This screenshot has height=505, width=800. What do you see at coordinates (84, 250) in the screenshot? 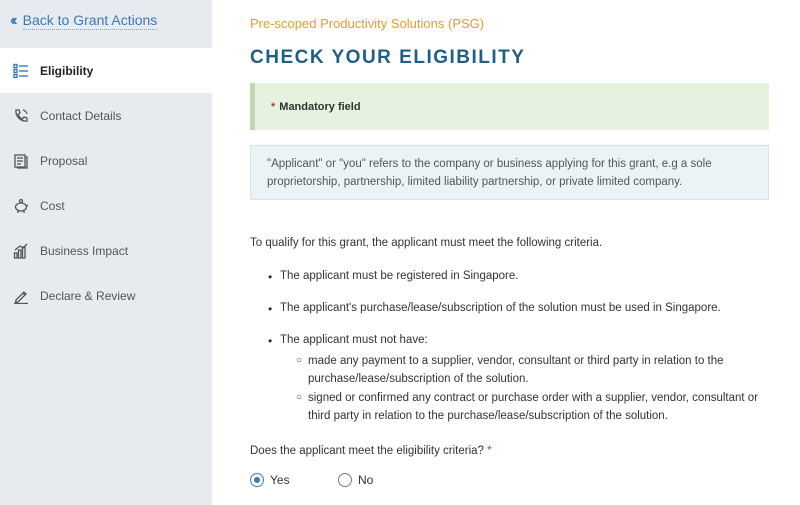
I see `sidebar-item-label: Business Impact` at bounding box center [84, 250].